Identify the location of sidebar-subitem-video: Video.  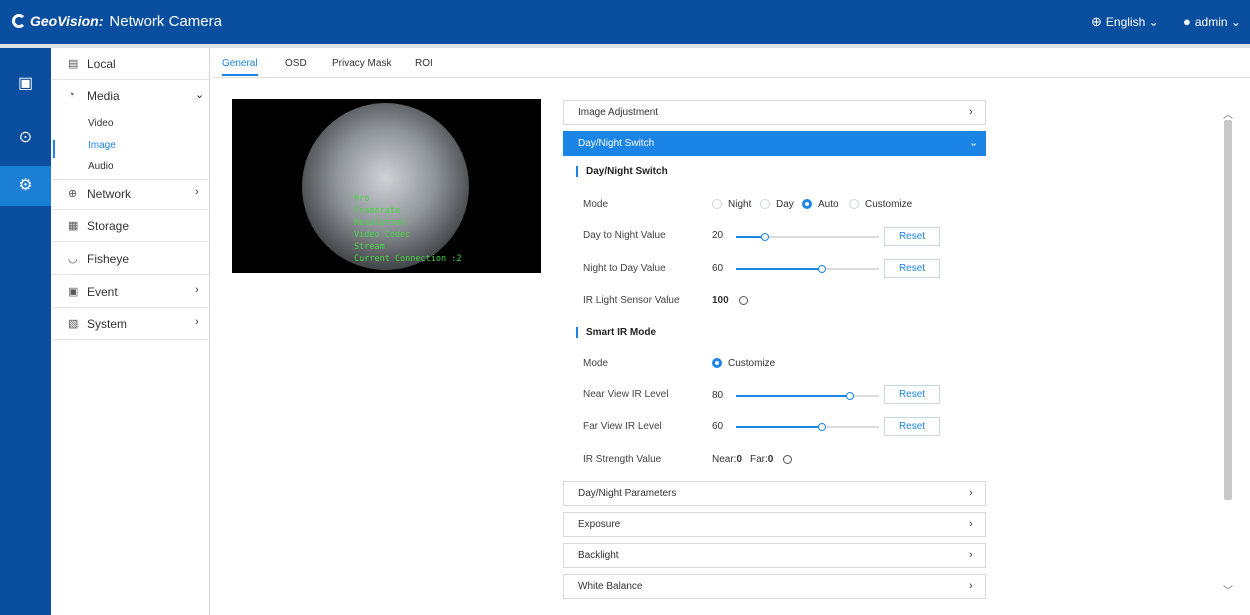
(100, 123).